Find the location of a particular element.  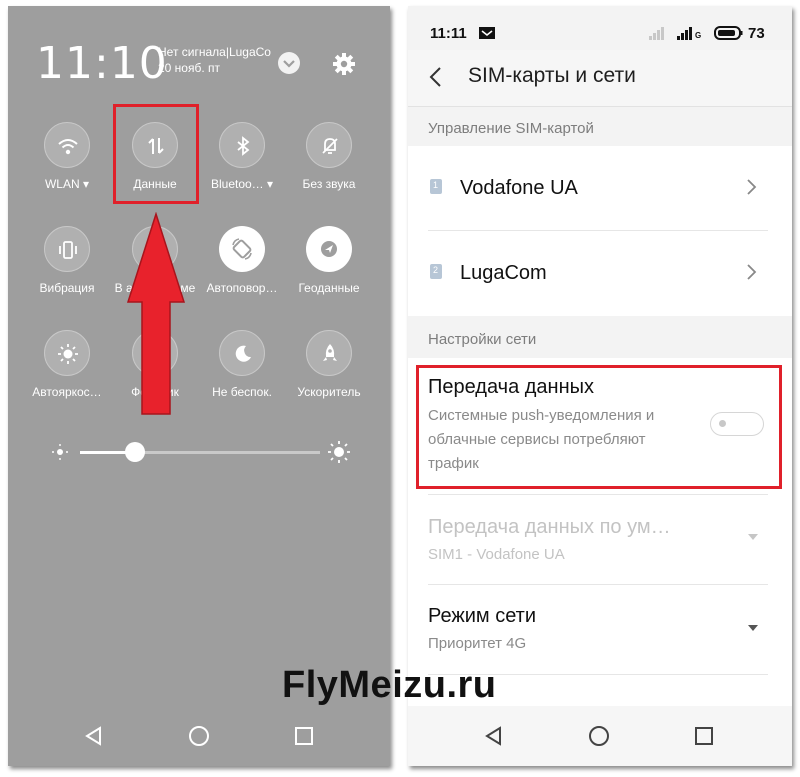

signal-status: Нет сигнала|LugaCo 20 нояб. пт is located at coordinates (214, 60).